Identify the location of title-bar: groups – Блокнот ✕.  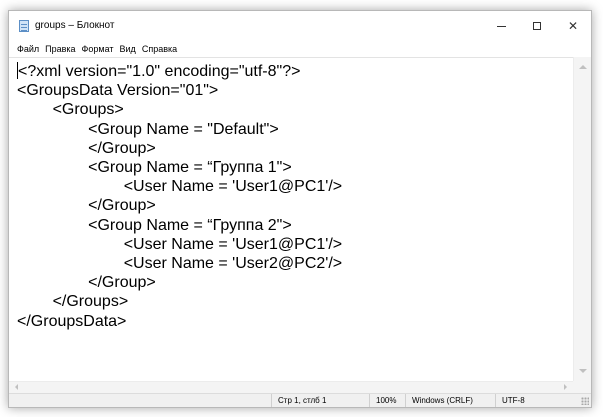
(300, 26).